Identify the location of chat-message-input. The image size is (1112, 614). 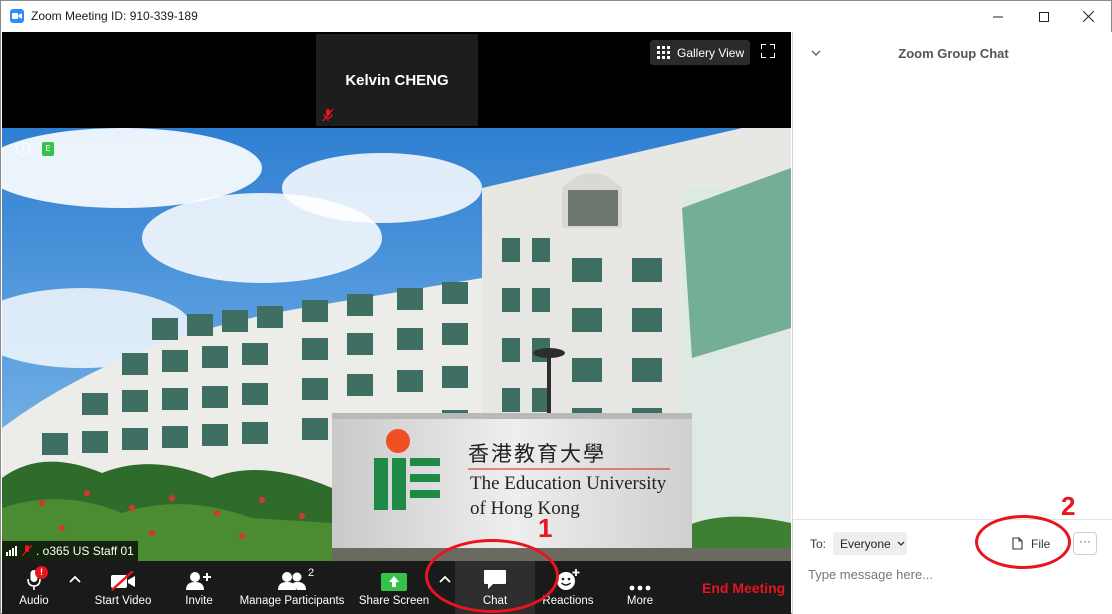
(953, 574).